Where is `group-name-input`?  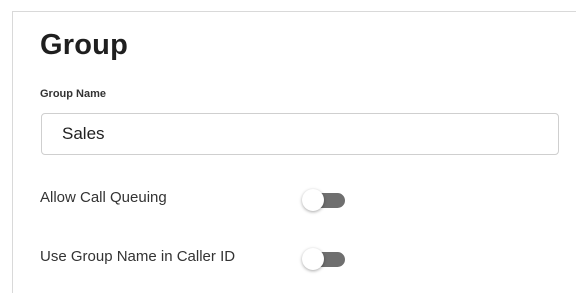
group-name-input is located at coordinates (300, 134).